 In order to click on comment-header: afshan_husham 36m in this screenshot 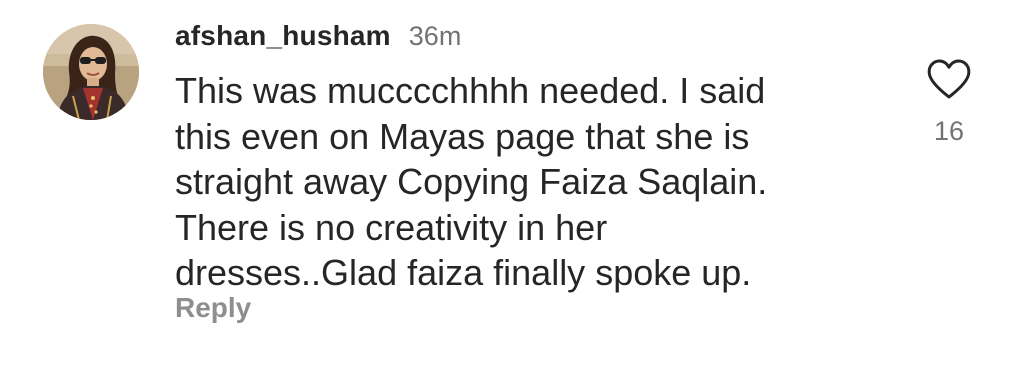, I will do `click(318, 39)`.